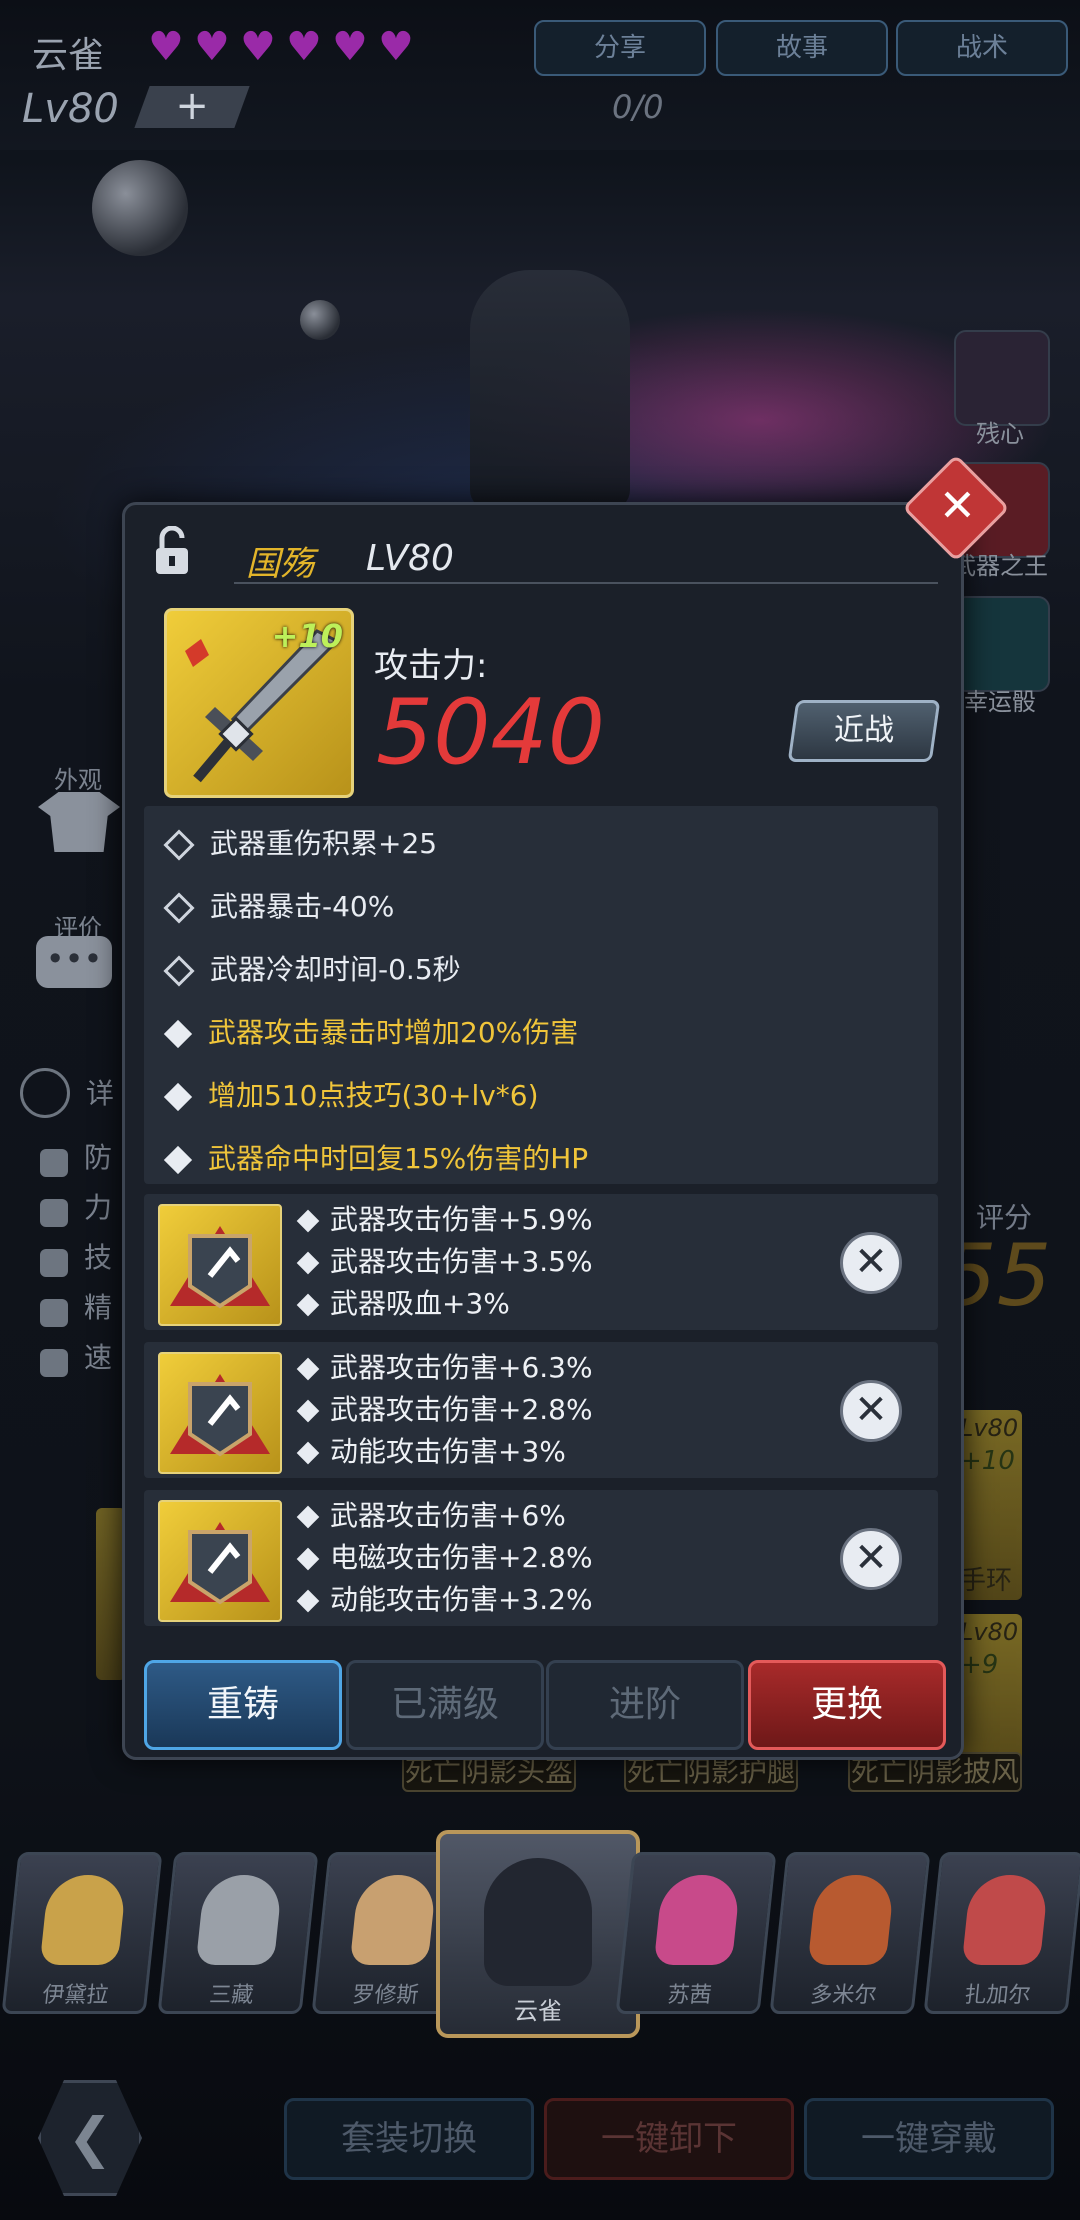  I want to click on roster-card: 扎加尔, so click(1001, 1933).